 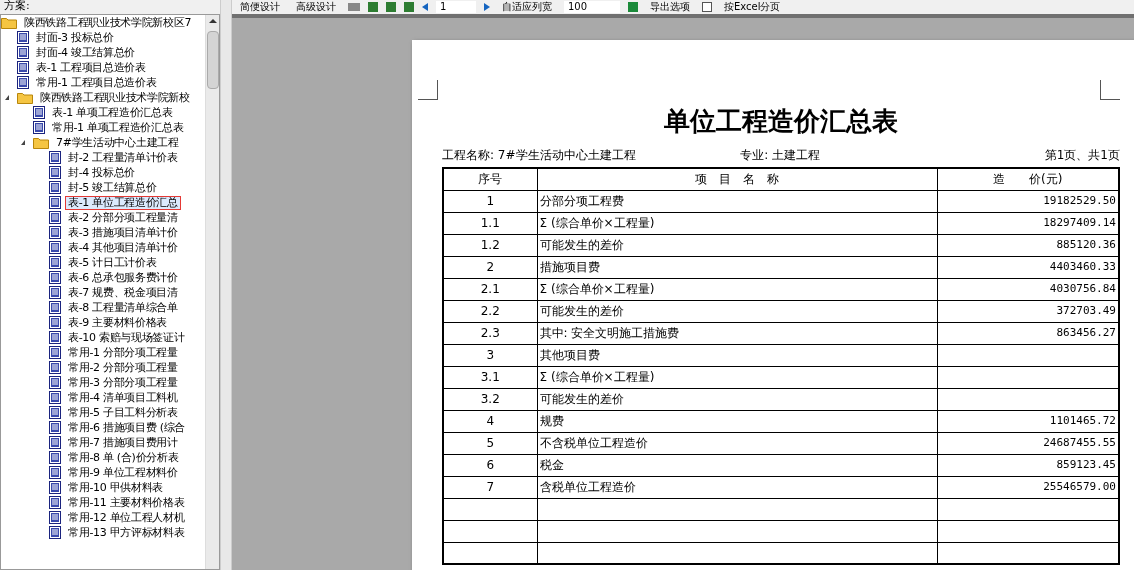 What do you see at coordinates (115, 97) in the screenshot?
I see `tree-item: 陕西铁路工程职业技术学院新校` at bounding box center [115, 97].